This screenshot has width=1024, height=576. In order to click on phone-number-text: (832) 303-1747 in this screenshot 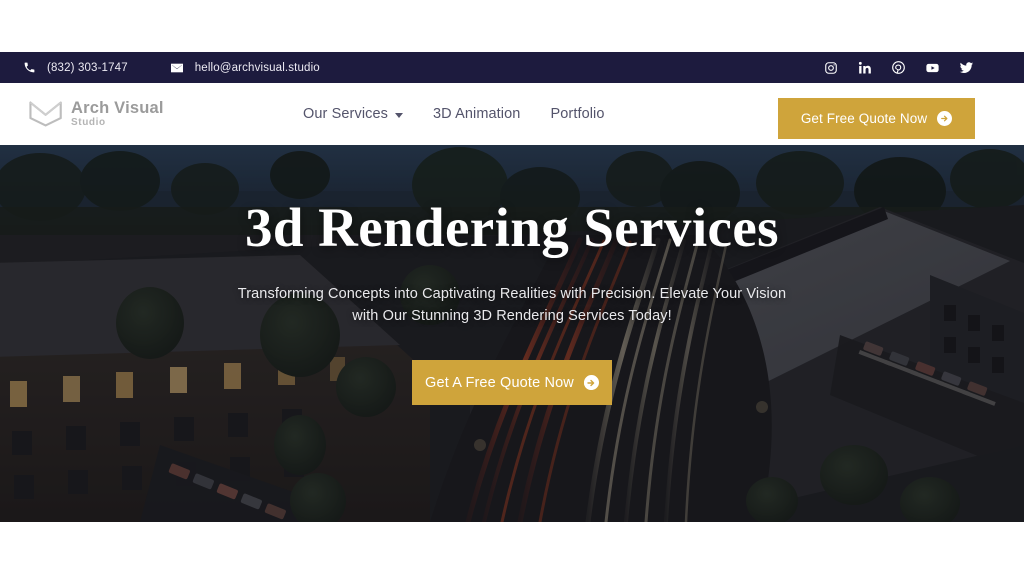, I will do `click(87, 67)`.